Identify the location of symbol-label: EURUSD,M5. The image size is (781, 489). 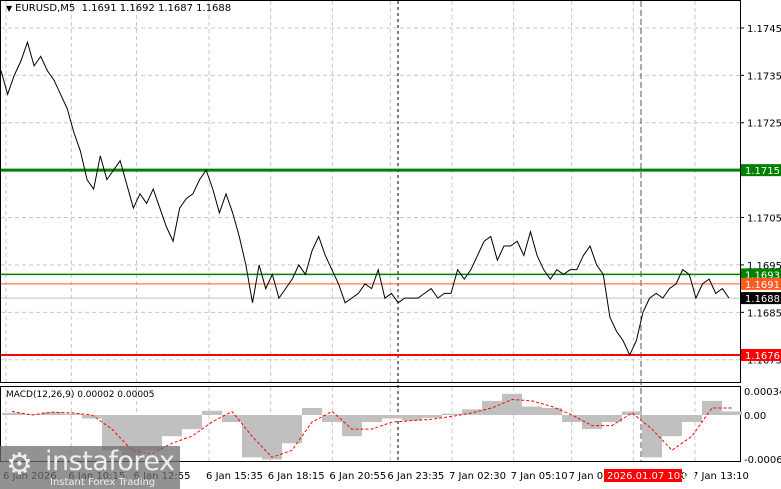
(45, 8).